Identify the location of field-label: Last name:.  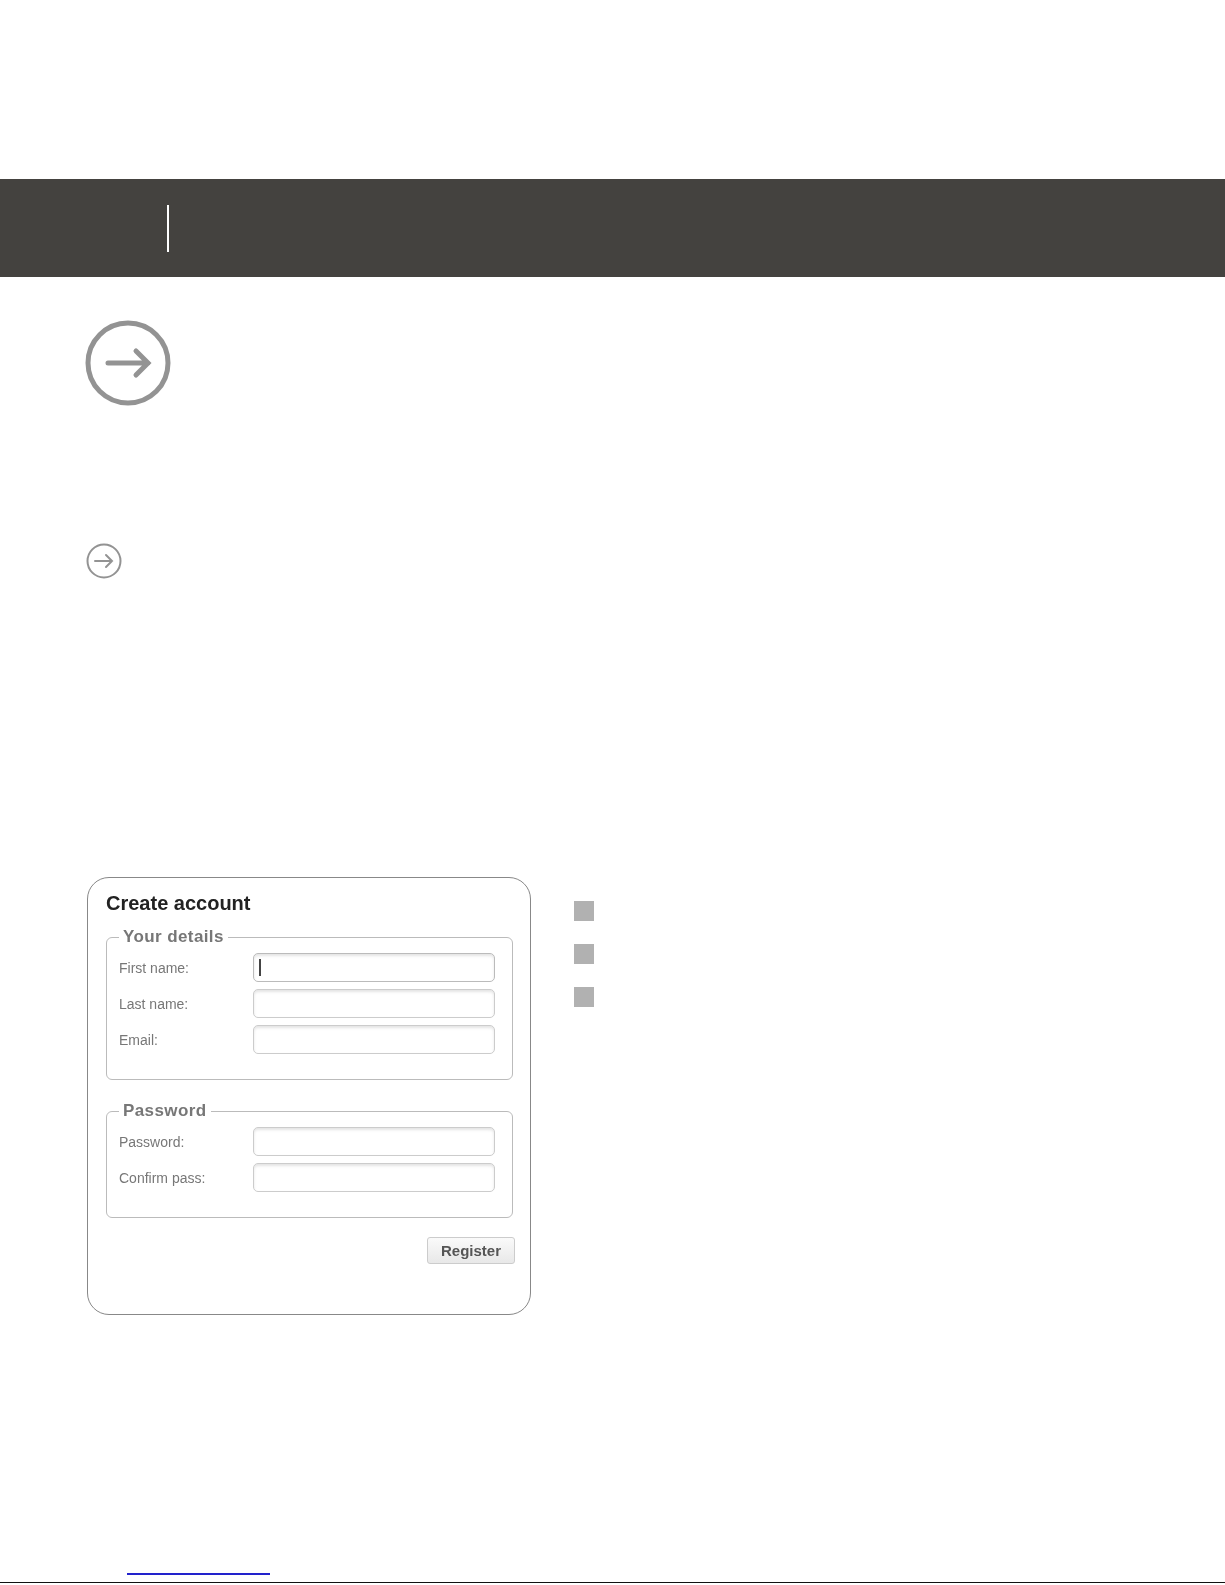
(154, 1003).